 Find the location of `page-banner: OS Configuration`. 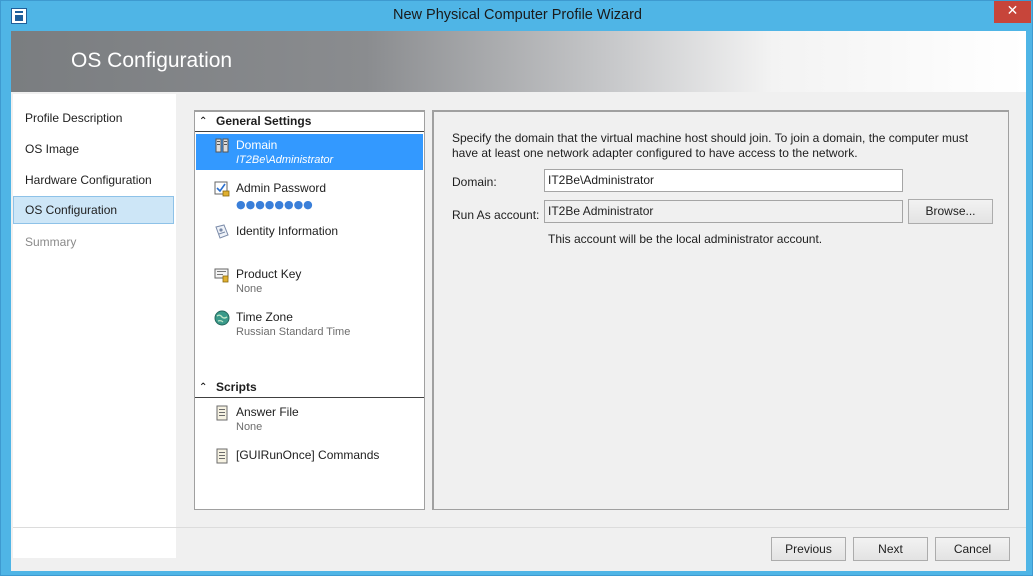

page-banner: OS Configuration is located at coordinates (518, 61).